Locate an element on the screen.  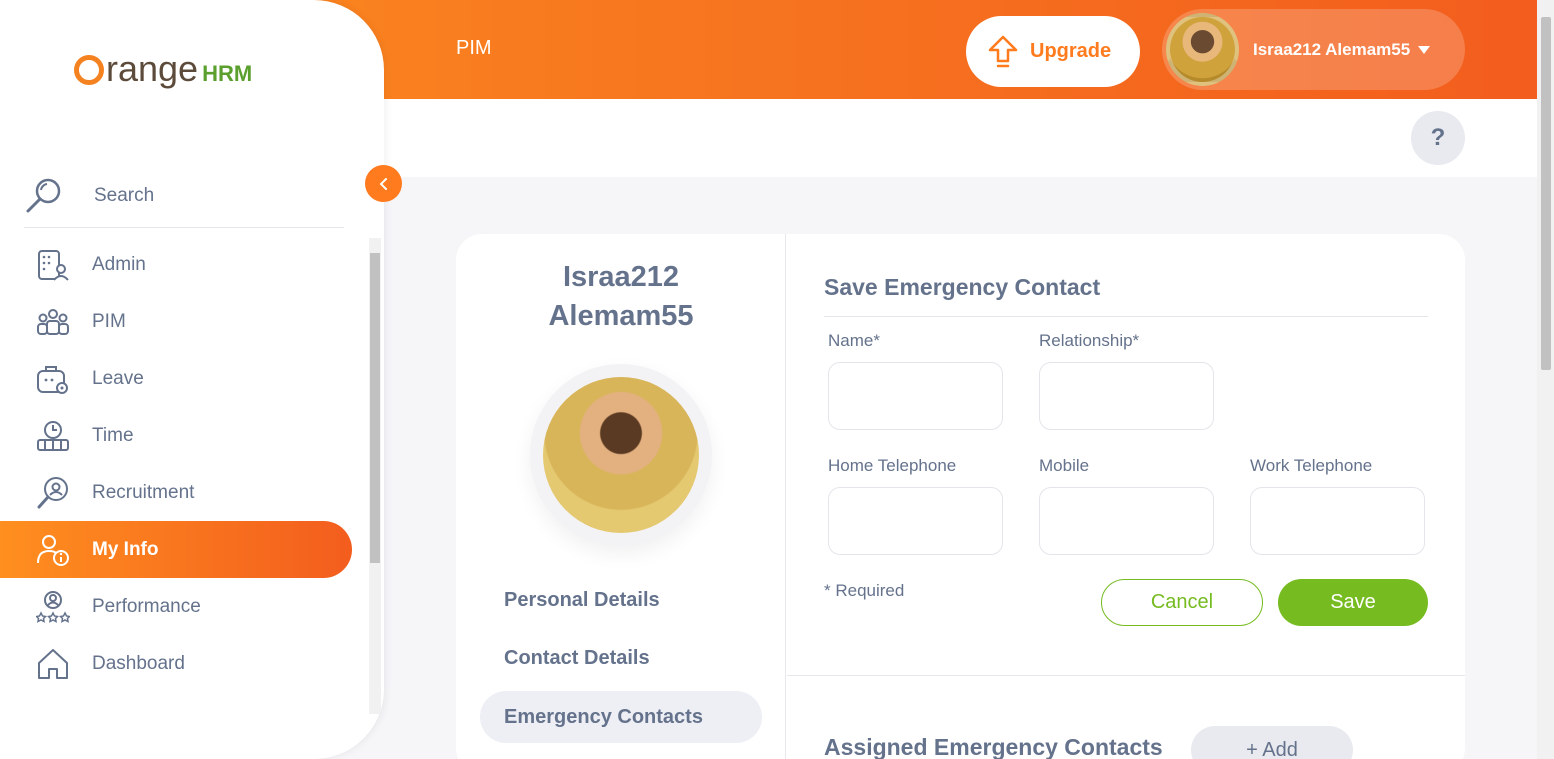
tab-personal-details: Personal Details is located at coordinates (621, 600).